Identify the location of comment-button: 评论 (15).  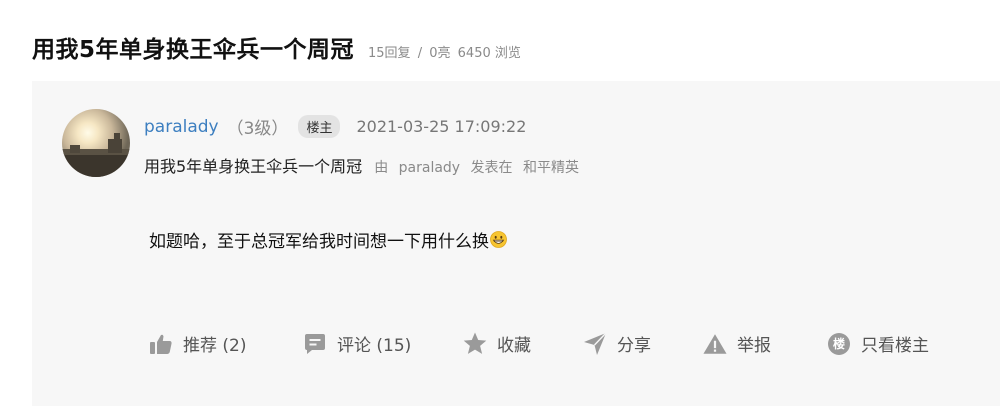
(383, 343).